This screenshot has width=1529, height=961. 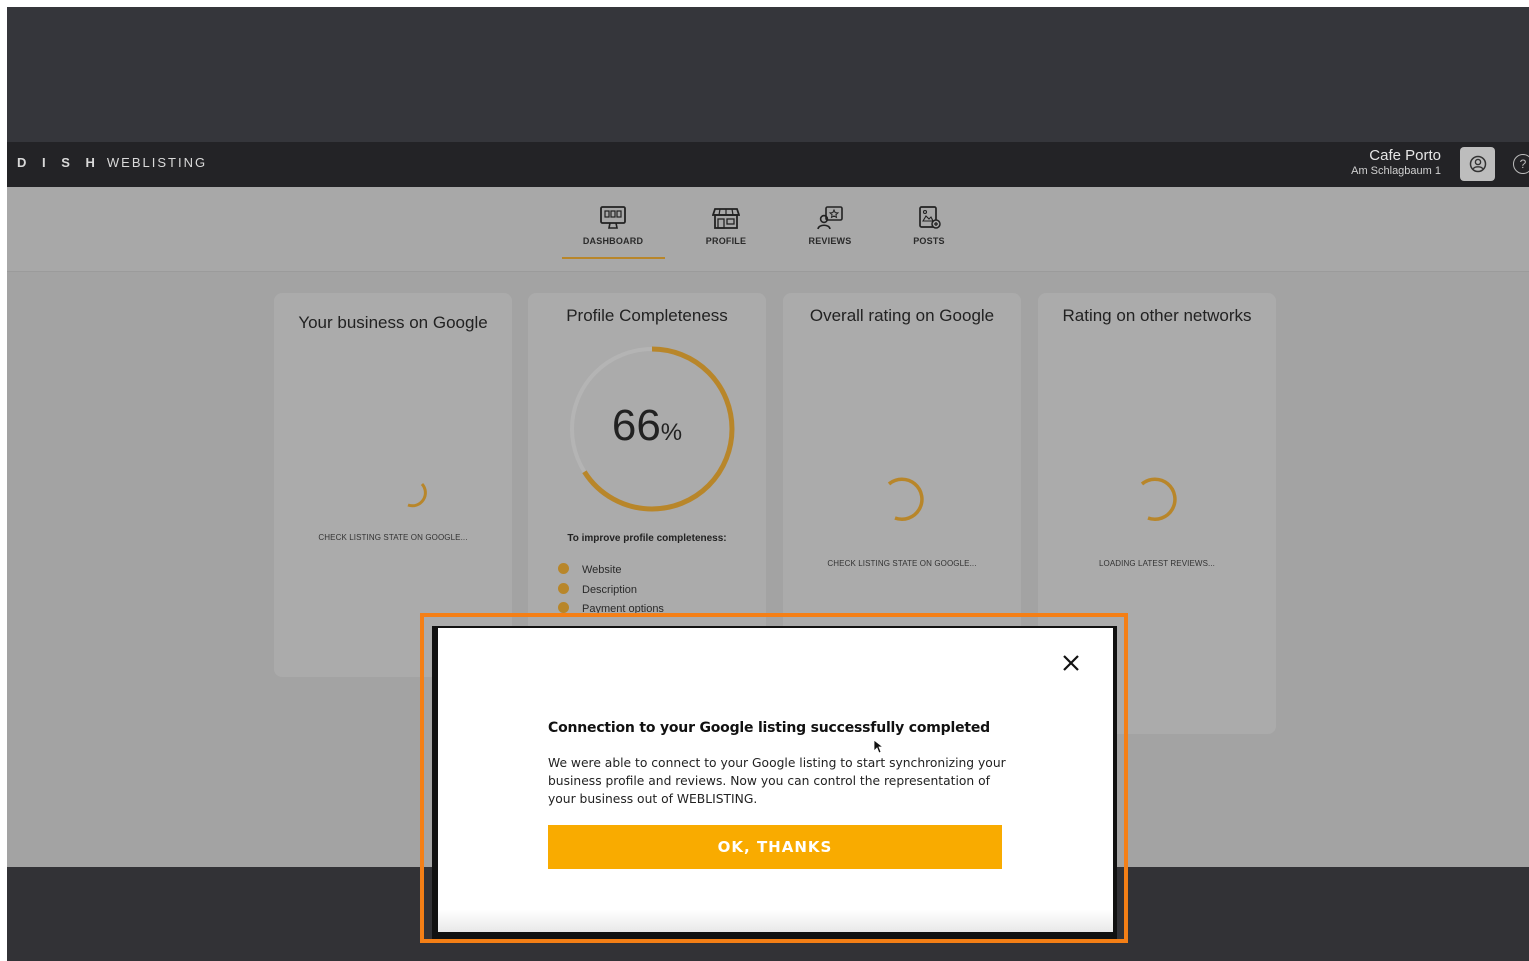 I want to click on brand-logo-bold: D I S H, so click(x=59, y=162).